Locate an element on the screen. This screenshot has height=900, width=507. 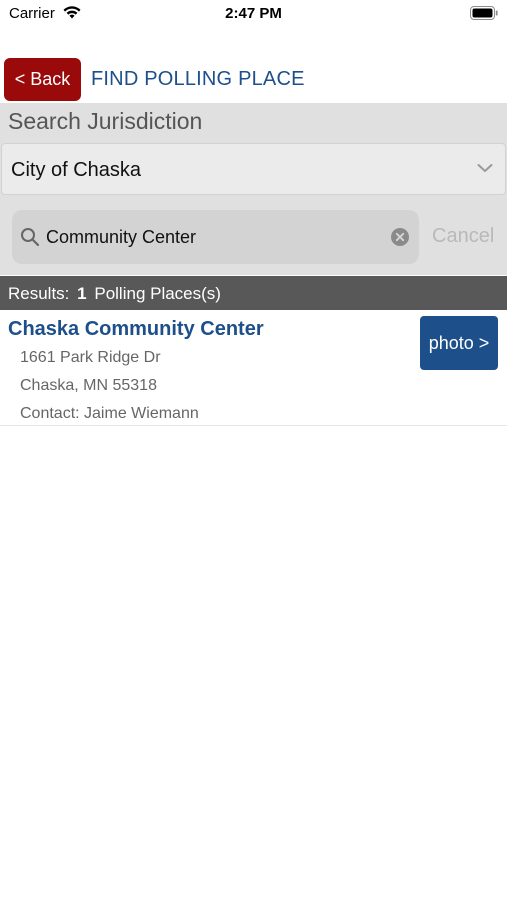
clear-search-icon is located at coordinates (400, 237).